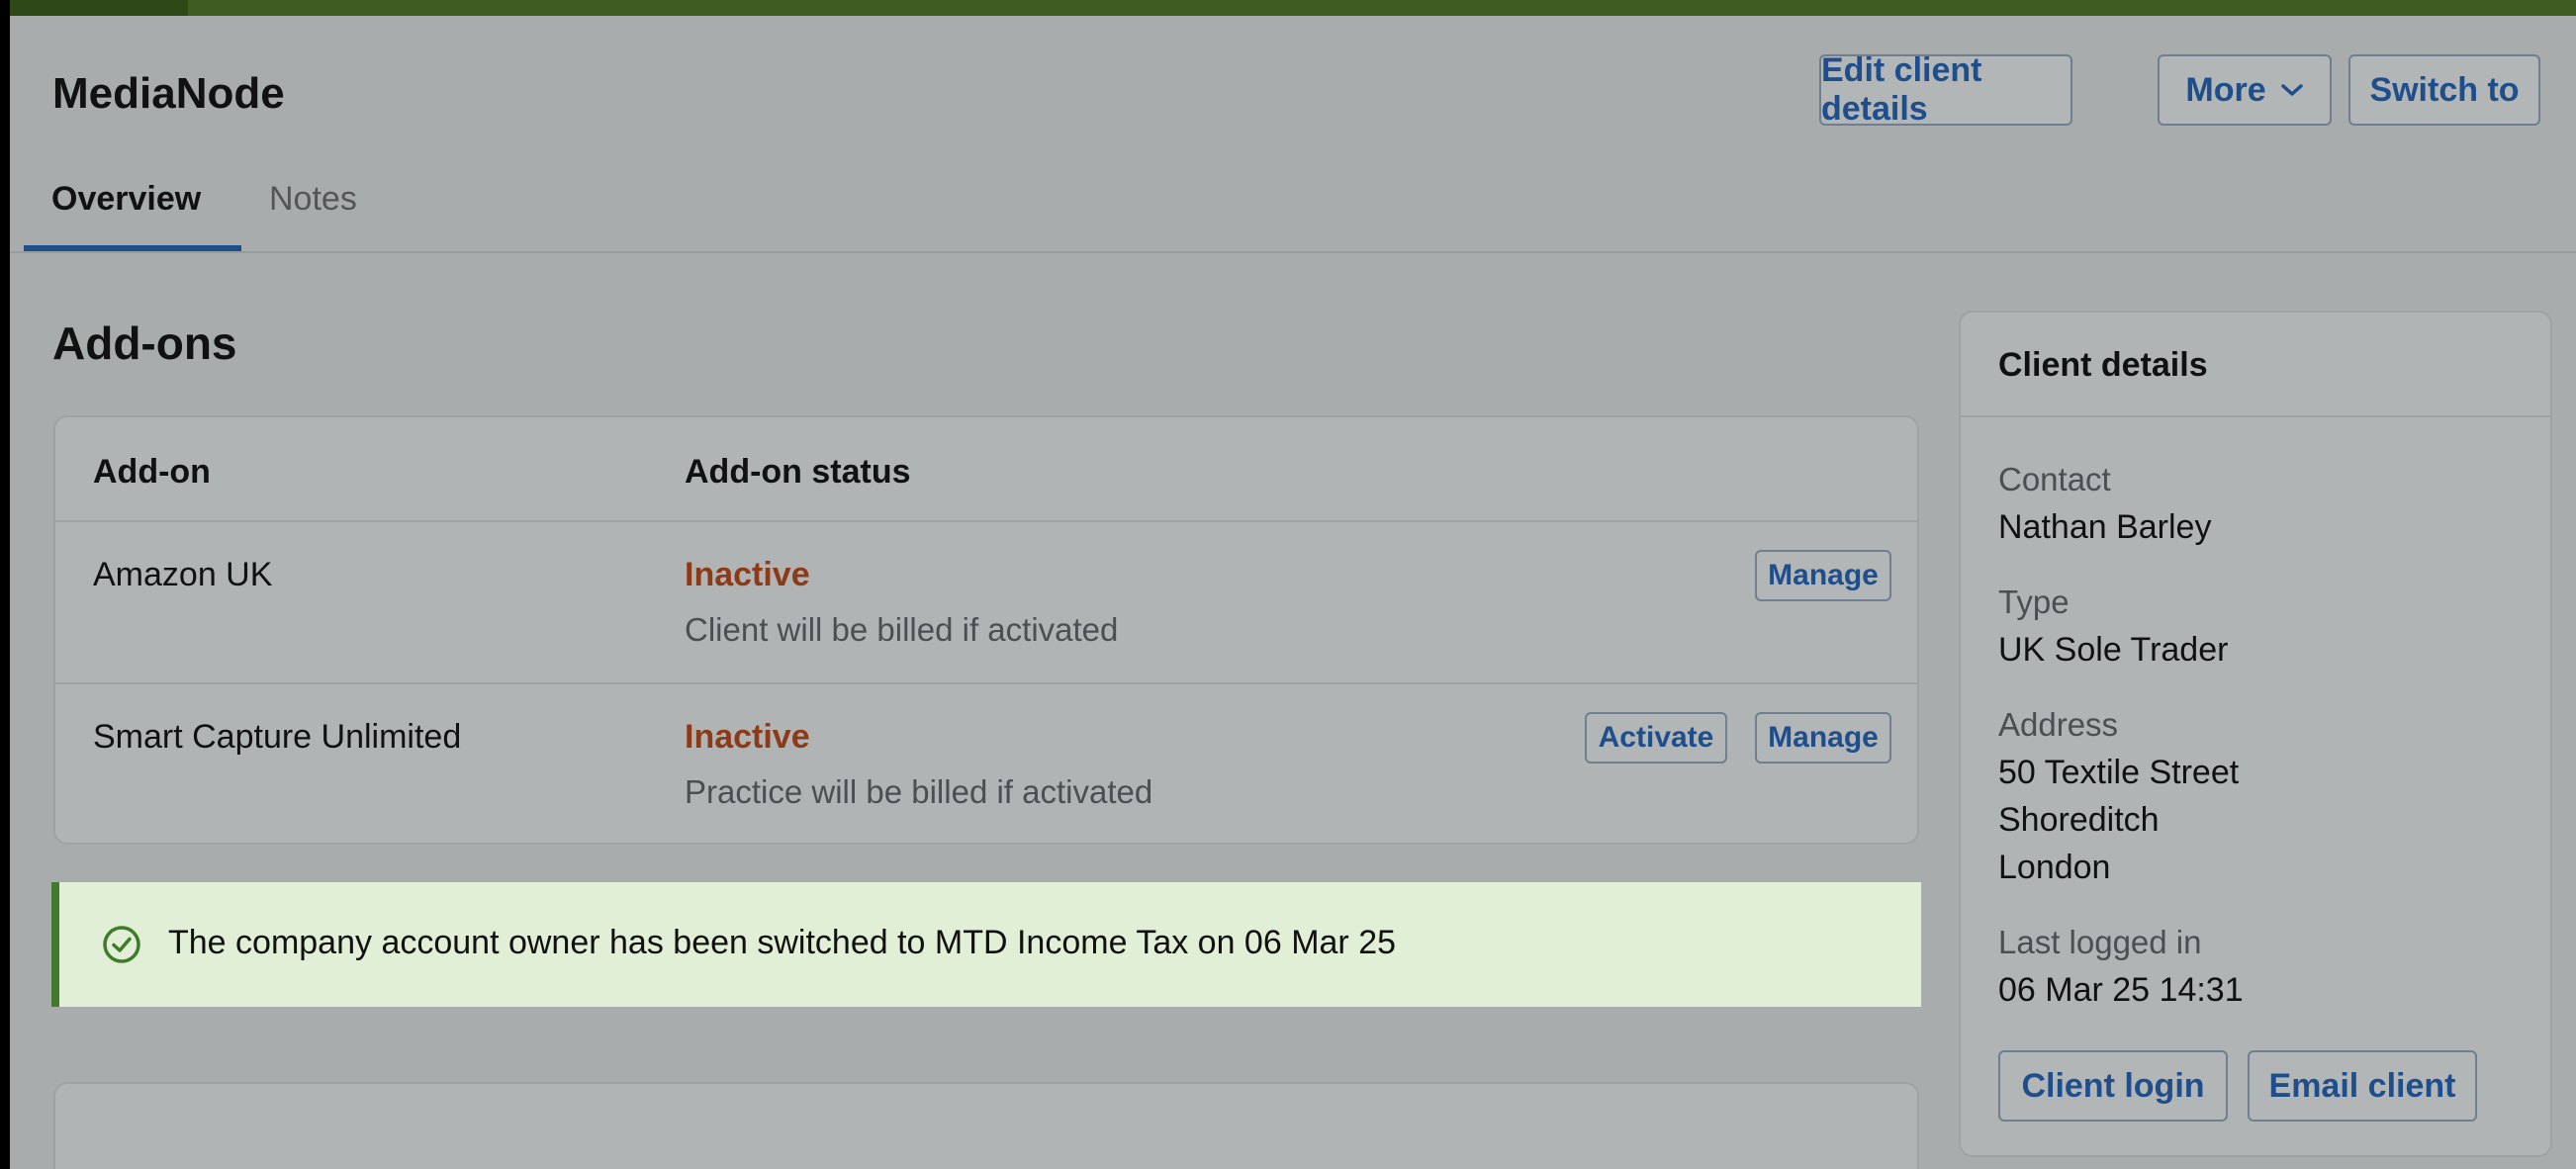  I want to click on chevron-down-icon, so click(2292, 90).